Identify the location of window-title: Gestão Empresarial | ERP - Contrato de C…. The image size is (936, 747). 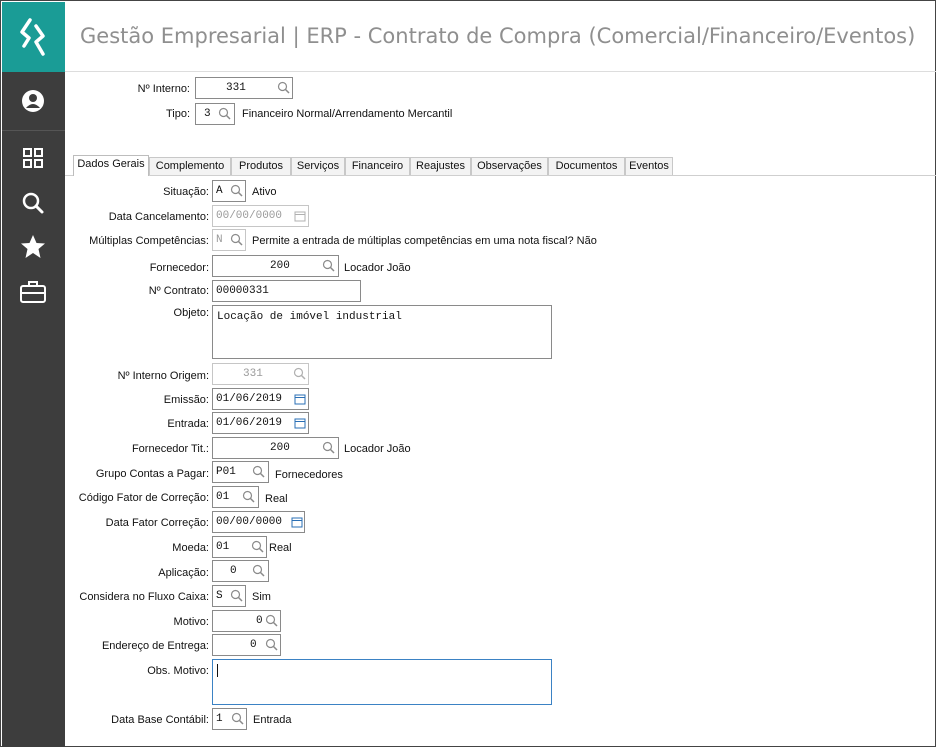
(498, 36).